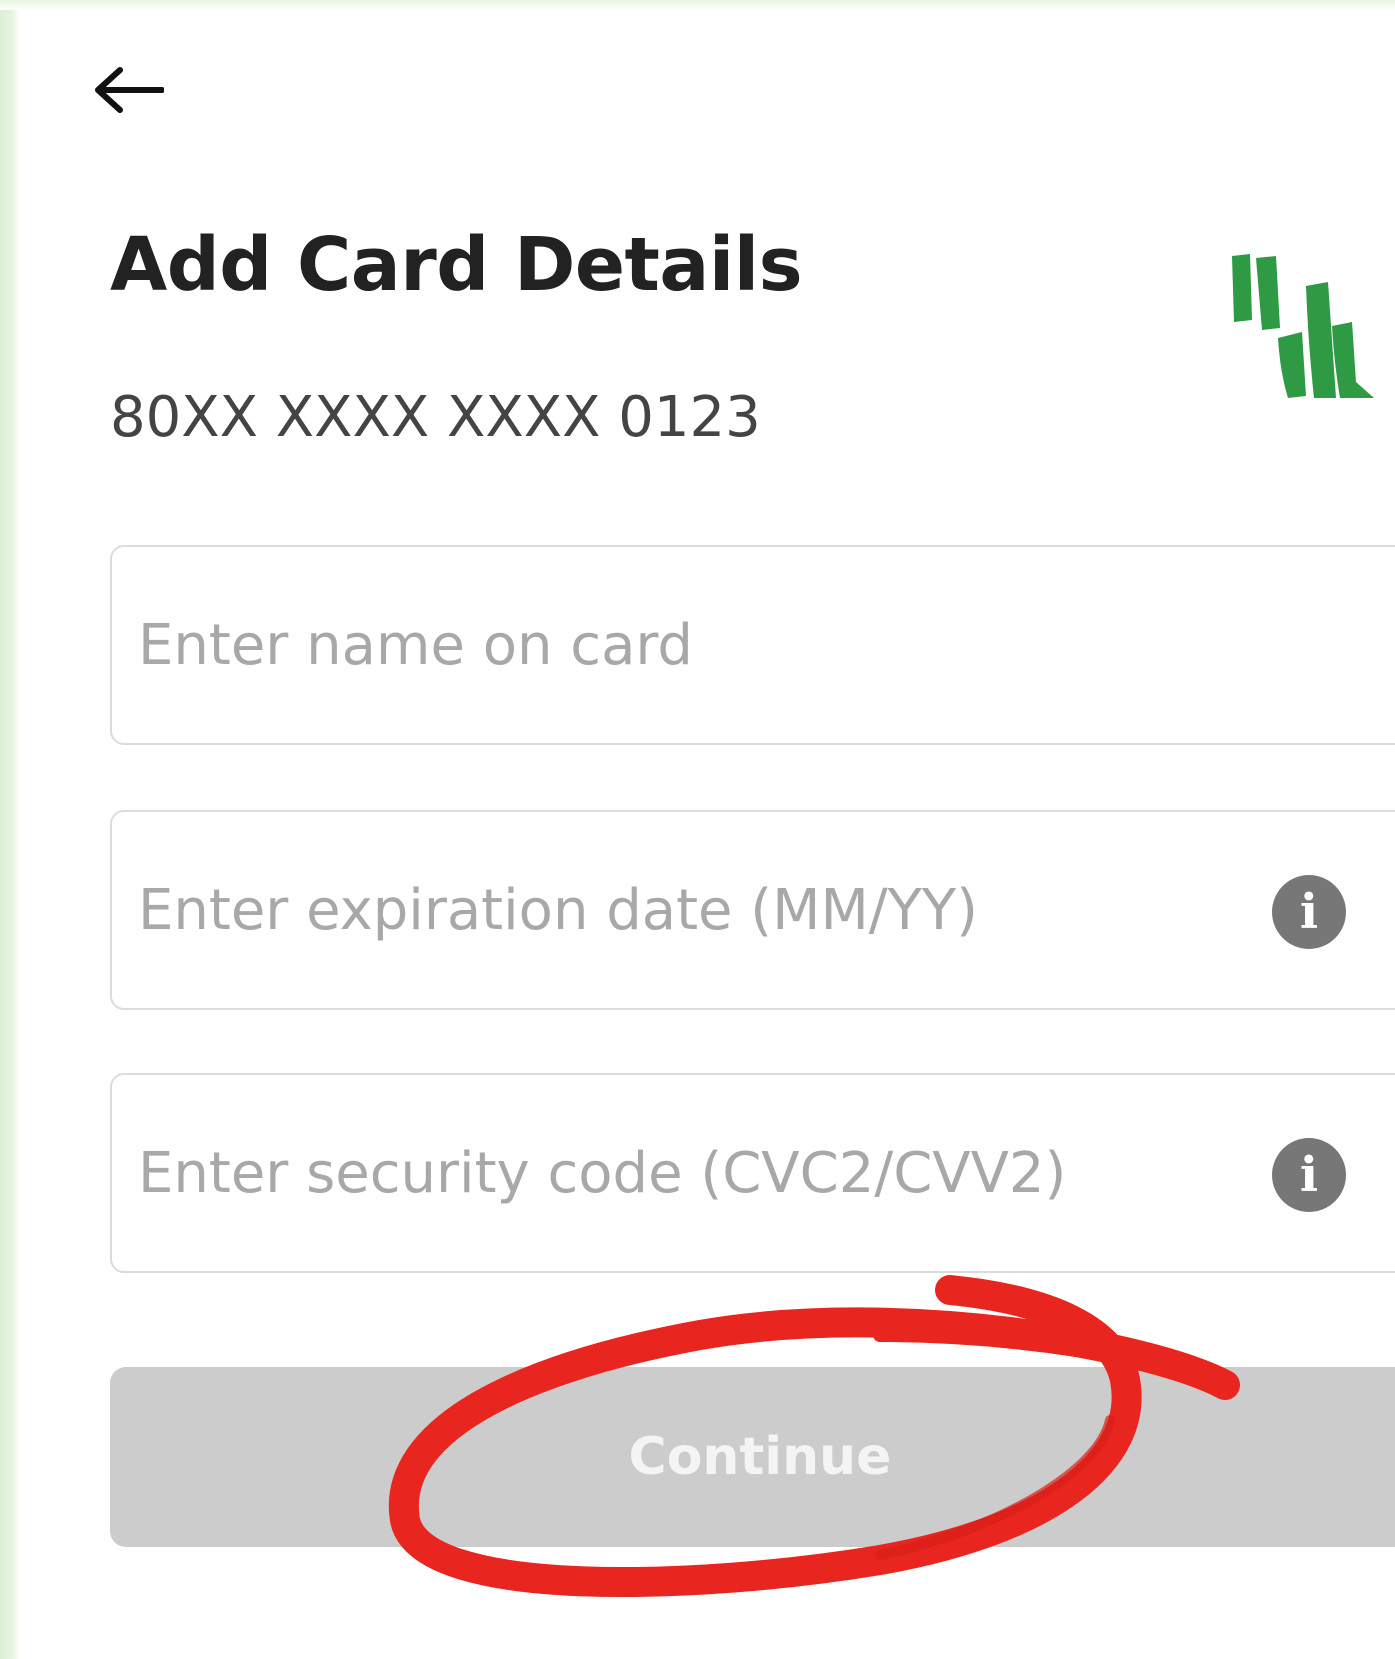 The image size is (1395, 1659). I want to click on name-field, so click(752, 645).